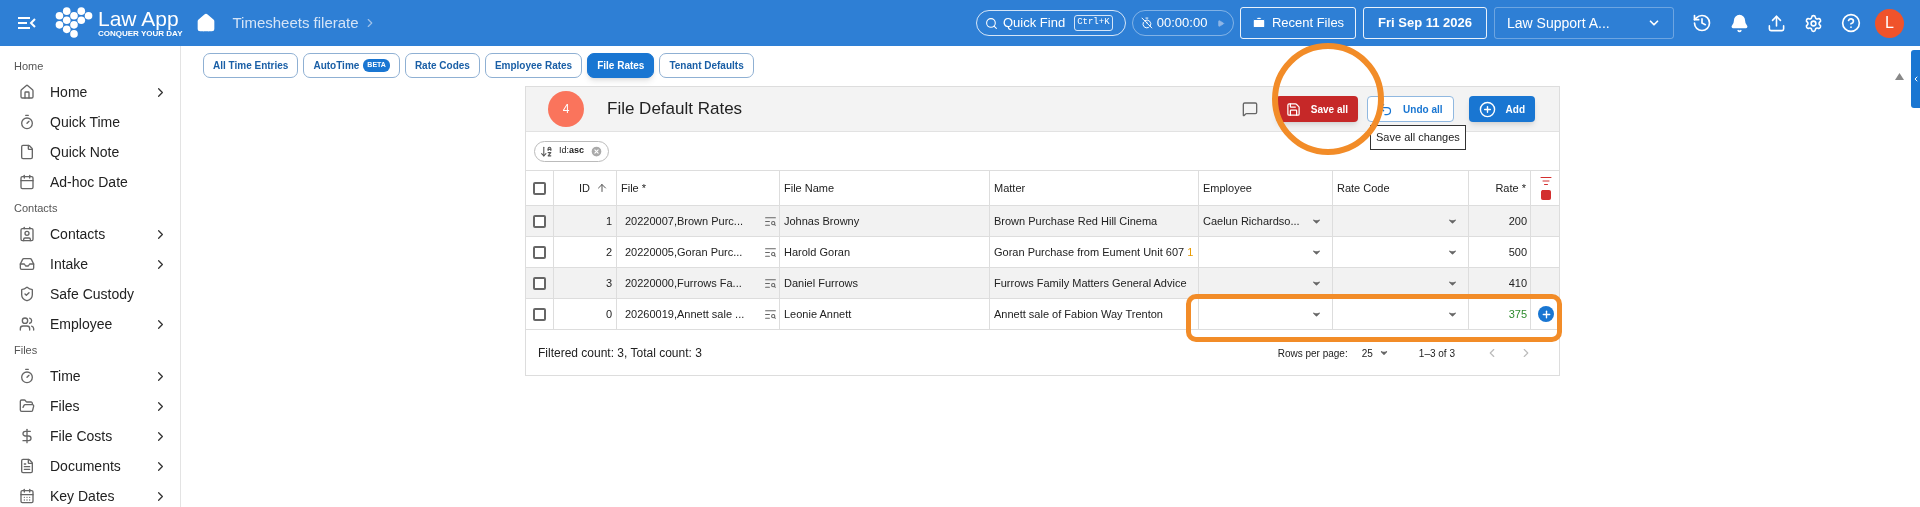 Image resolution: width=1920 pixels, height=507 pixels. Describe the element at coordinates (90, 294) in the screenshot. I see `sidebar-item: Safe Custody` at that location.